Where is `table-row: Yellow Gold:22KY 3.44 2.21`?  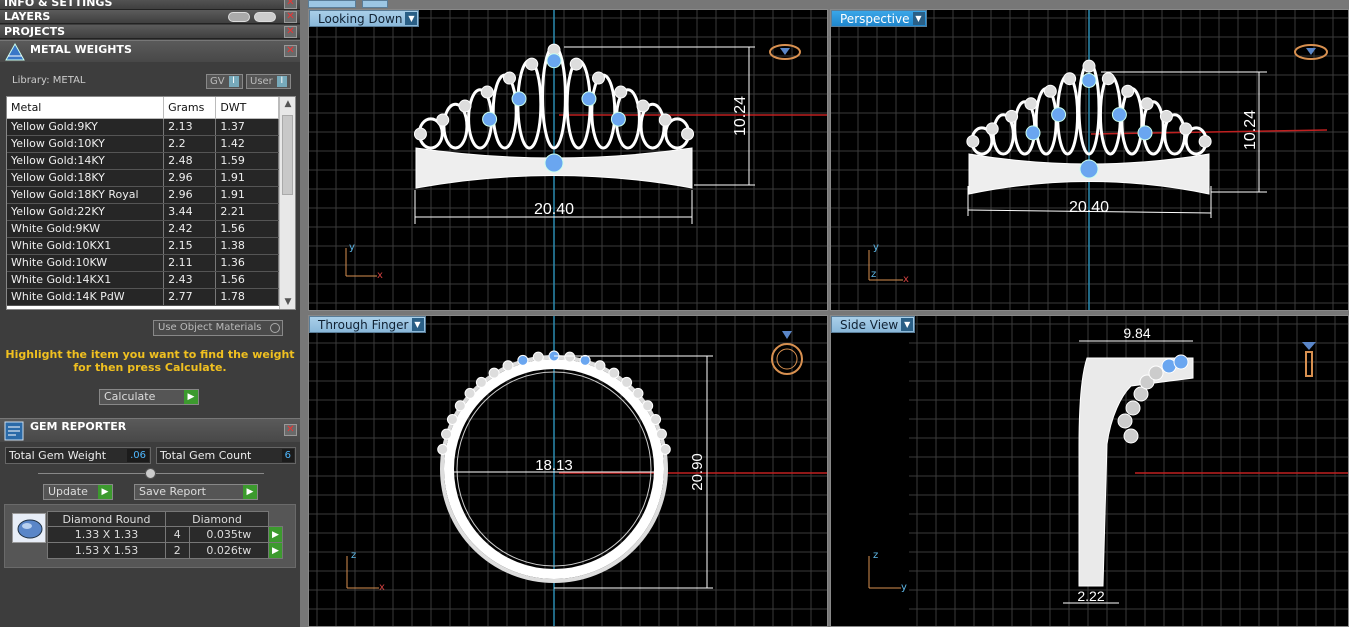 table-row: Yellow Gold:22KY 3.44 2.21 is located at coordinates (143, 212).